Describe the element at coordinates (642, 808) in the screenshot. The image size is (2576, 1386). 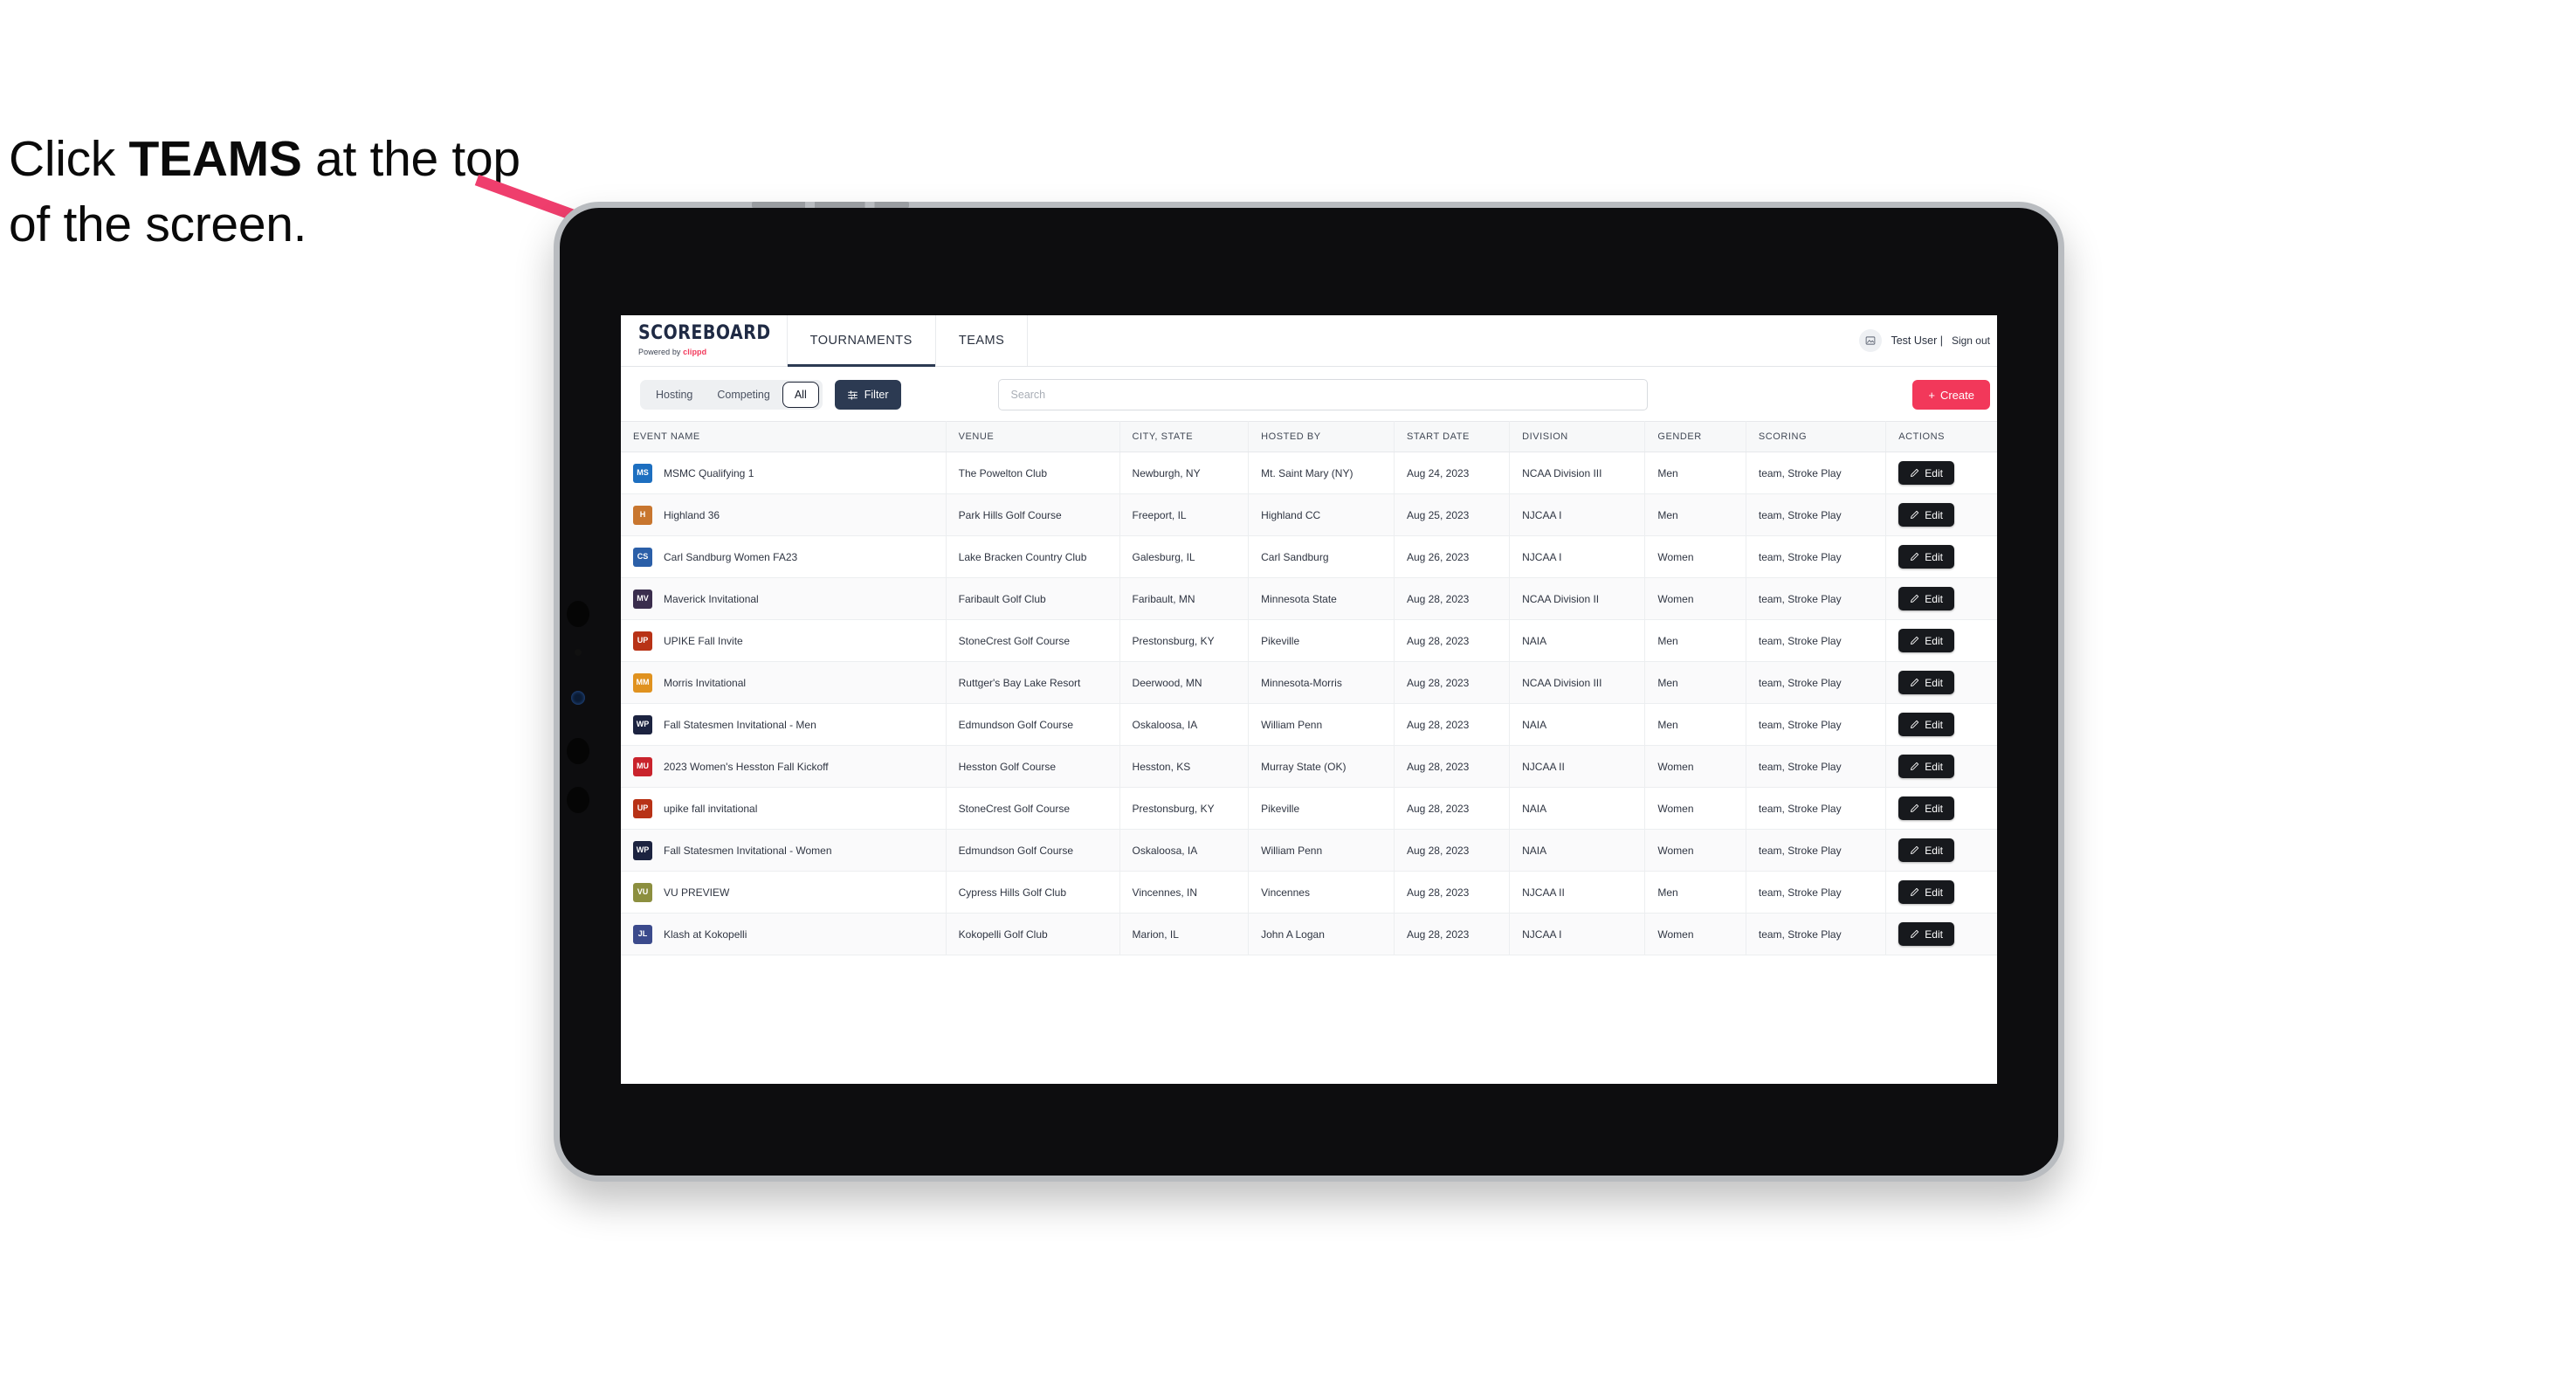
I see `team-logo-icon: UP` at that location.